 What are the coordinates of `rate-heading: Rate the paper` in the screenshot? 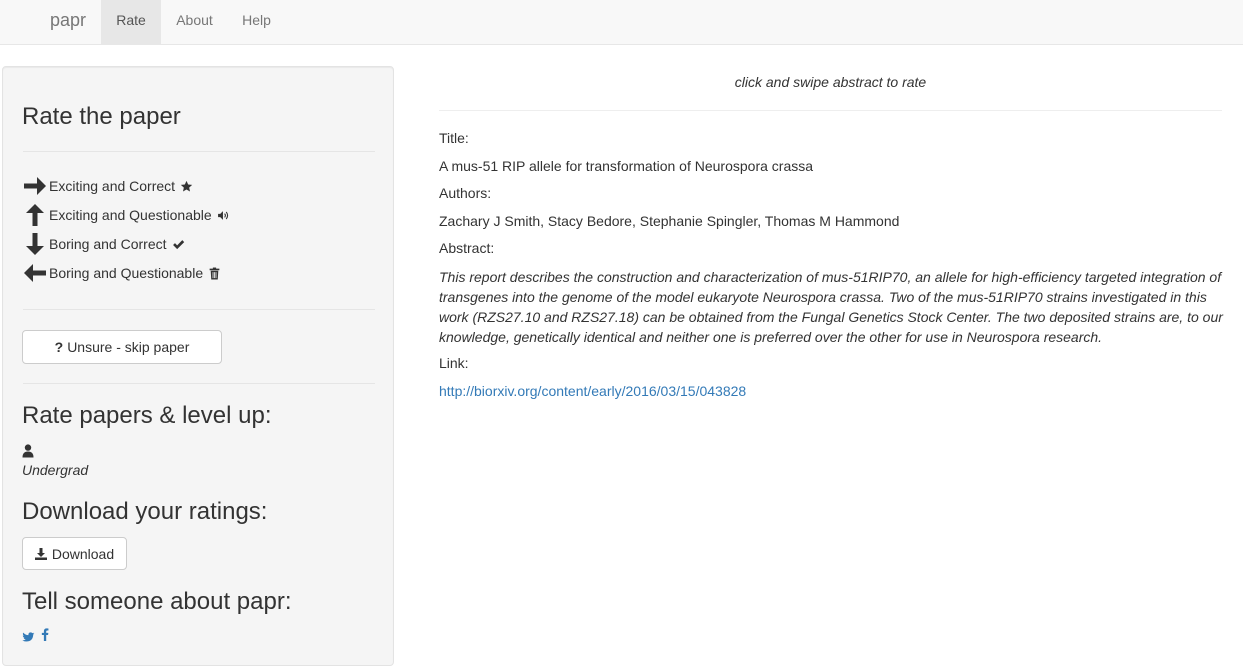 It's located at (101, 116).